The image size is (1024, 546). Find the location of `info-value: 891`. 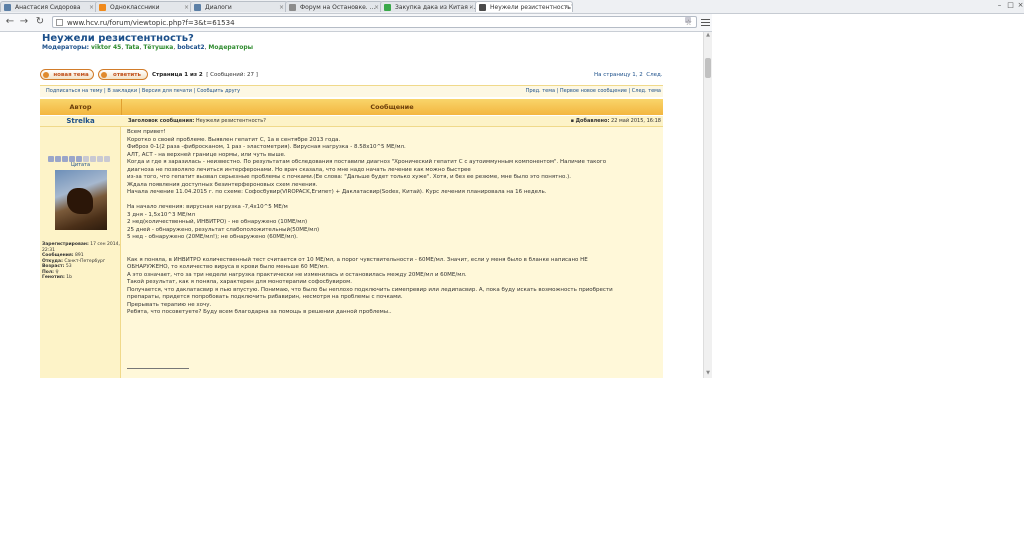

info-value: 891 is located at coordinates (79, 255).